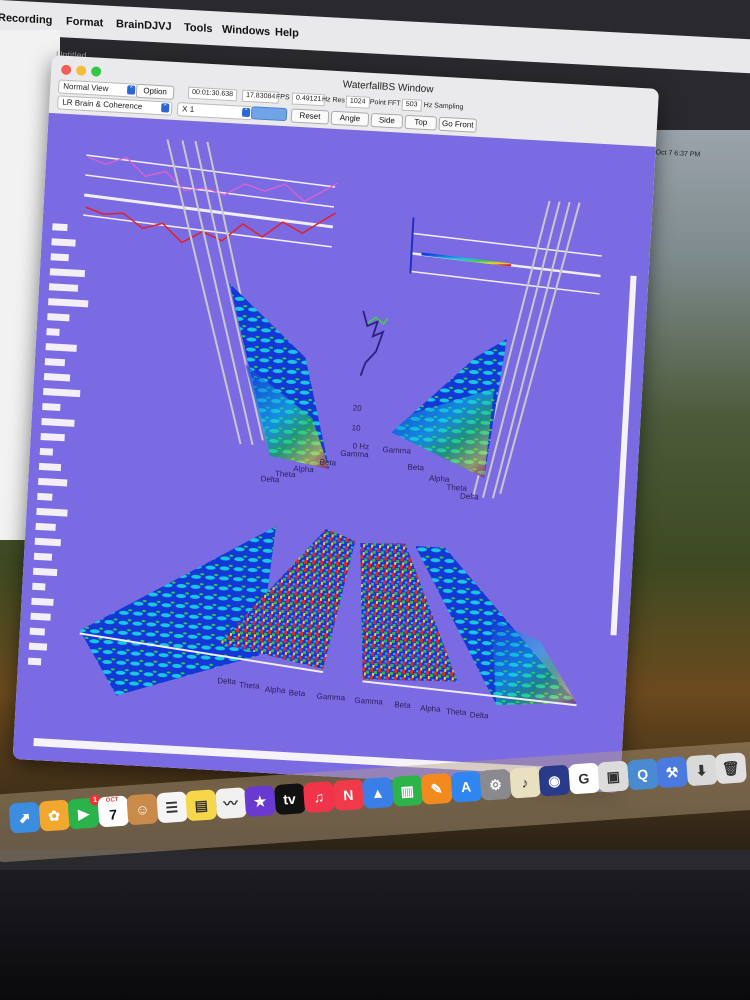 The image size is (750, 1000). Describe the element at coordinates (356, 428) in the screenshot. I see `freq-tick-10: 10` at that location.